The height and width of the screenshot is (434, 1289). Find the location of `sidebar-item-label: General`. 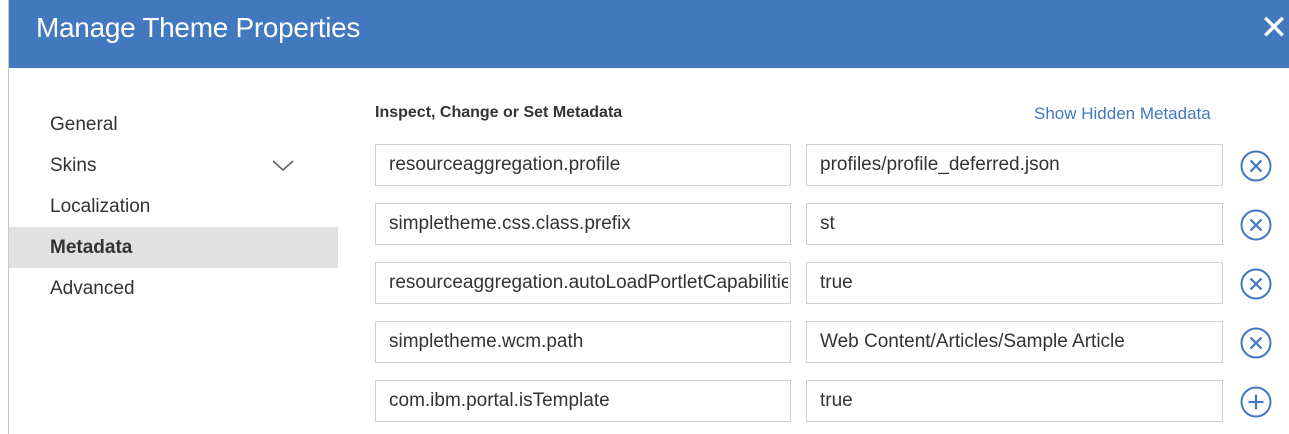

sidebar-item-label: General is located at coordinates (84, 124).